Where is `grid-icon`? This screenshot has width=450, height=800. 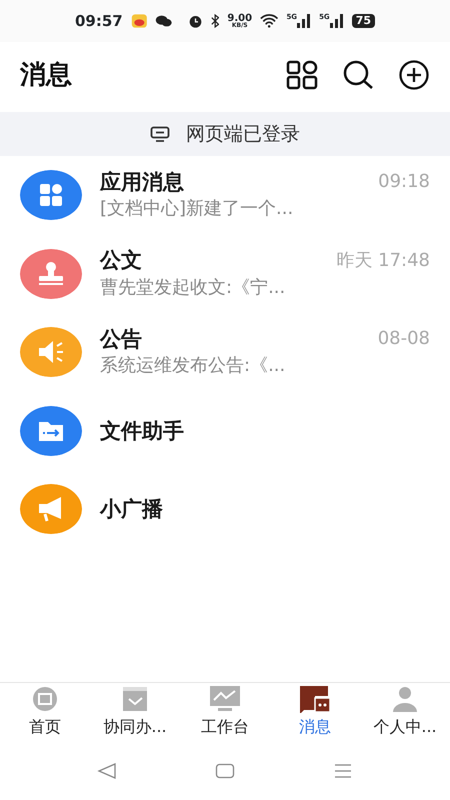 grid-icon is located at coordinates (302, 75).